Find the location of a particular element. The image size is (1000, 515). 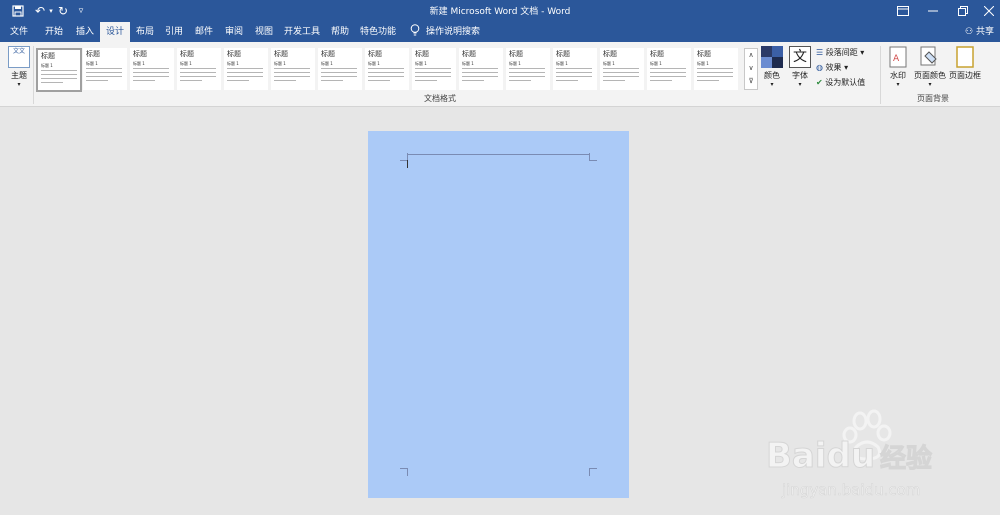

baidu-watermark: Baidu 经验 jingyan.baidu.com is located at coordinates (860, 457).